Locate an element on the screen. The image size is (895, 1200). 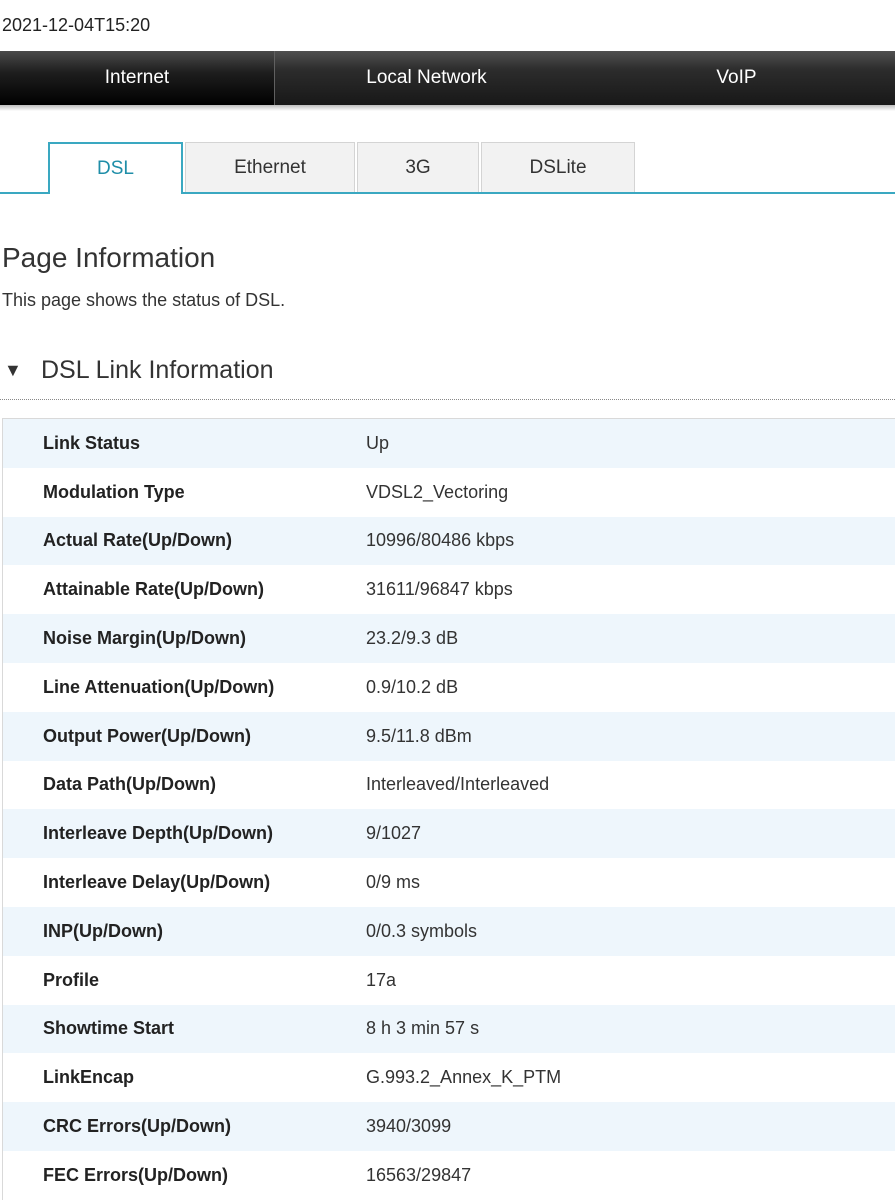
table-row: Showtime Start 8 h 3 min 57 s is located at coordinates (449, 1029).